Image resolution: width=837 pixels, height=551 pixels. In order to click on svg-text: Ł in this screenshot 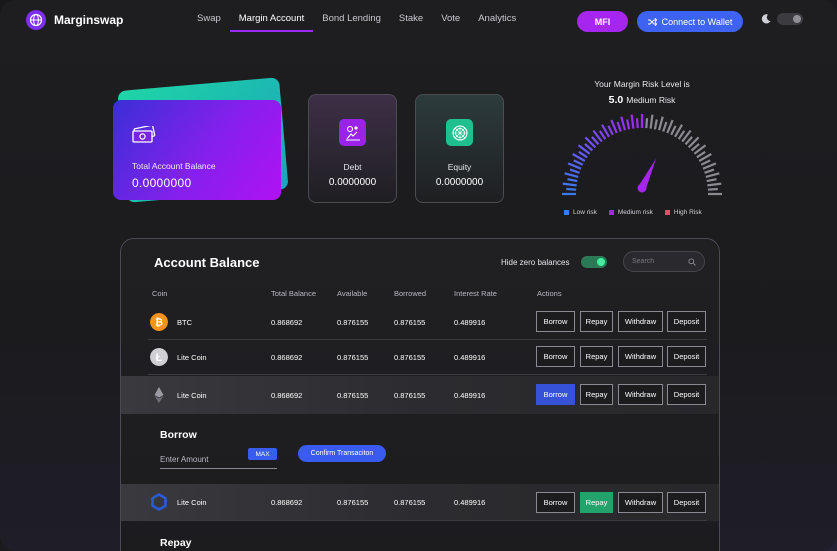, I will do `click(159, 358)`.